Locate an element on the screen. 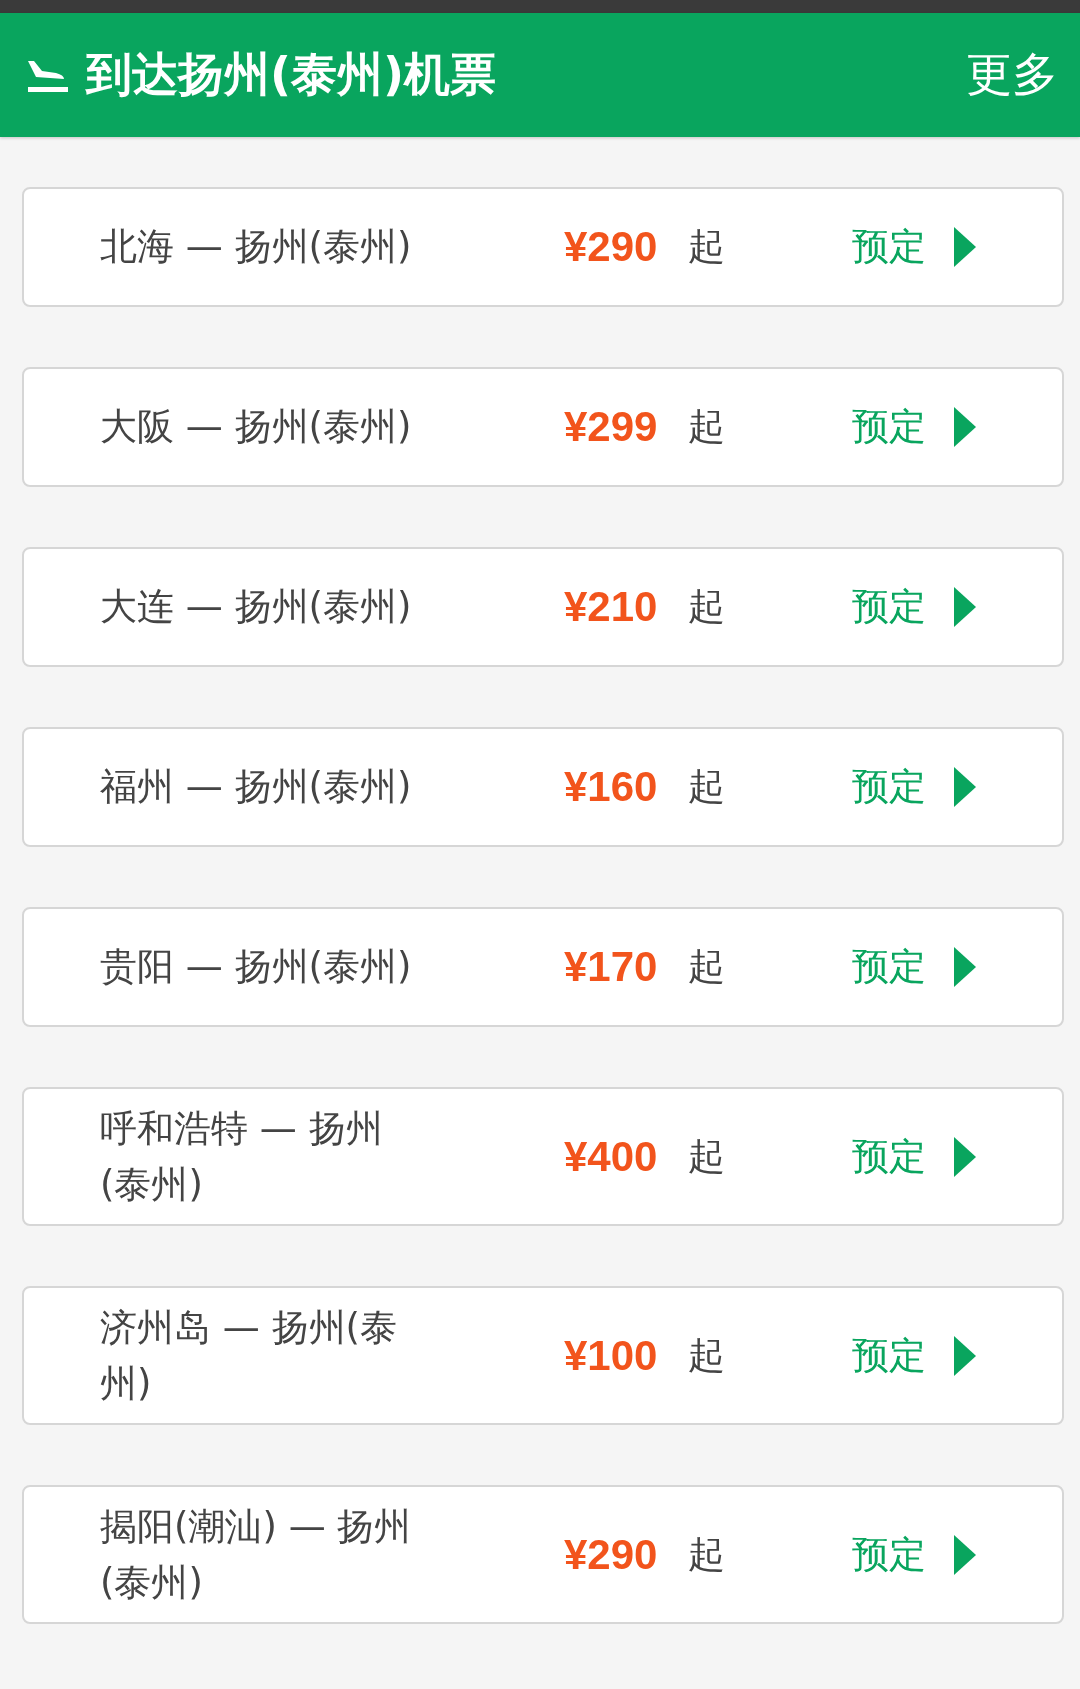 The height and width of the screenshot is (1689, 1080). route-card: 北海 — 扬州(泰州) ¥290 起 预定 is located at coordinates (543, 247).